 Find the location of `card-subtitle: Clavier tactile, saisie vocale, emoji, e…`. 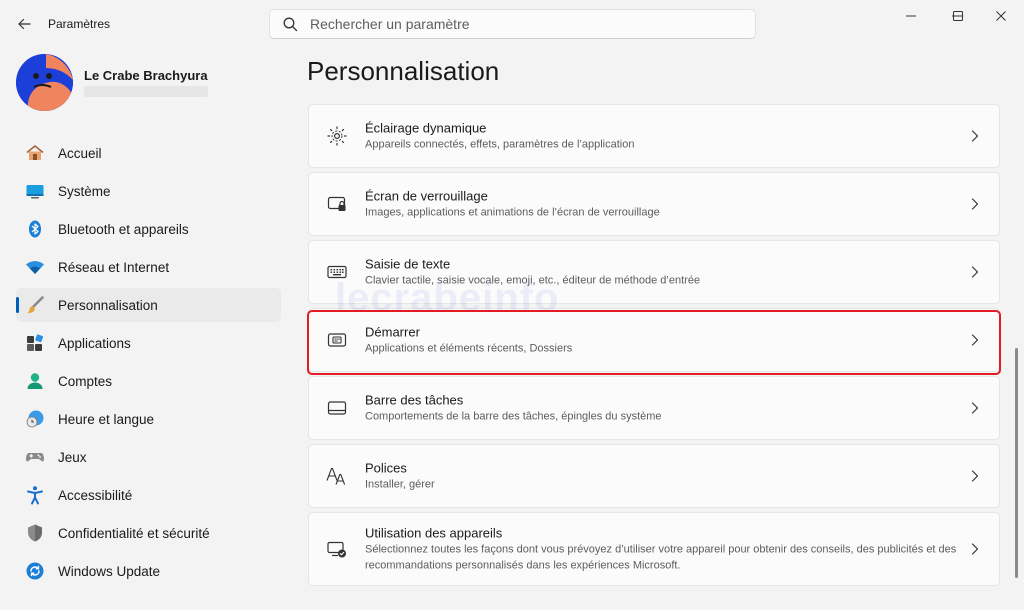

card-subtitle: Clavier tactile, saisie vocale, emoji, e… is located at coordinates (533, 280).